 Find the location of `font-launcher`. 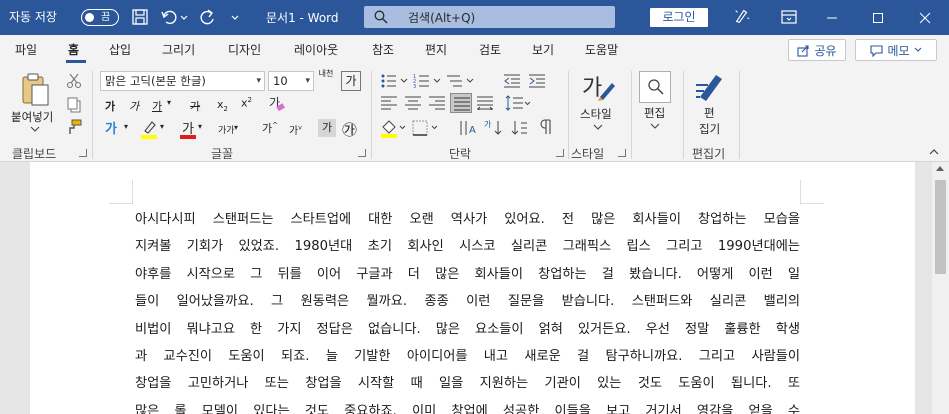

font-launcher is located at coordinates (362, 153).